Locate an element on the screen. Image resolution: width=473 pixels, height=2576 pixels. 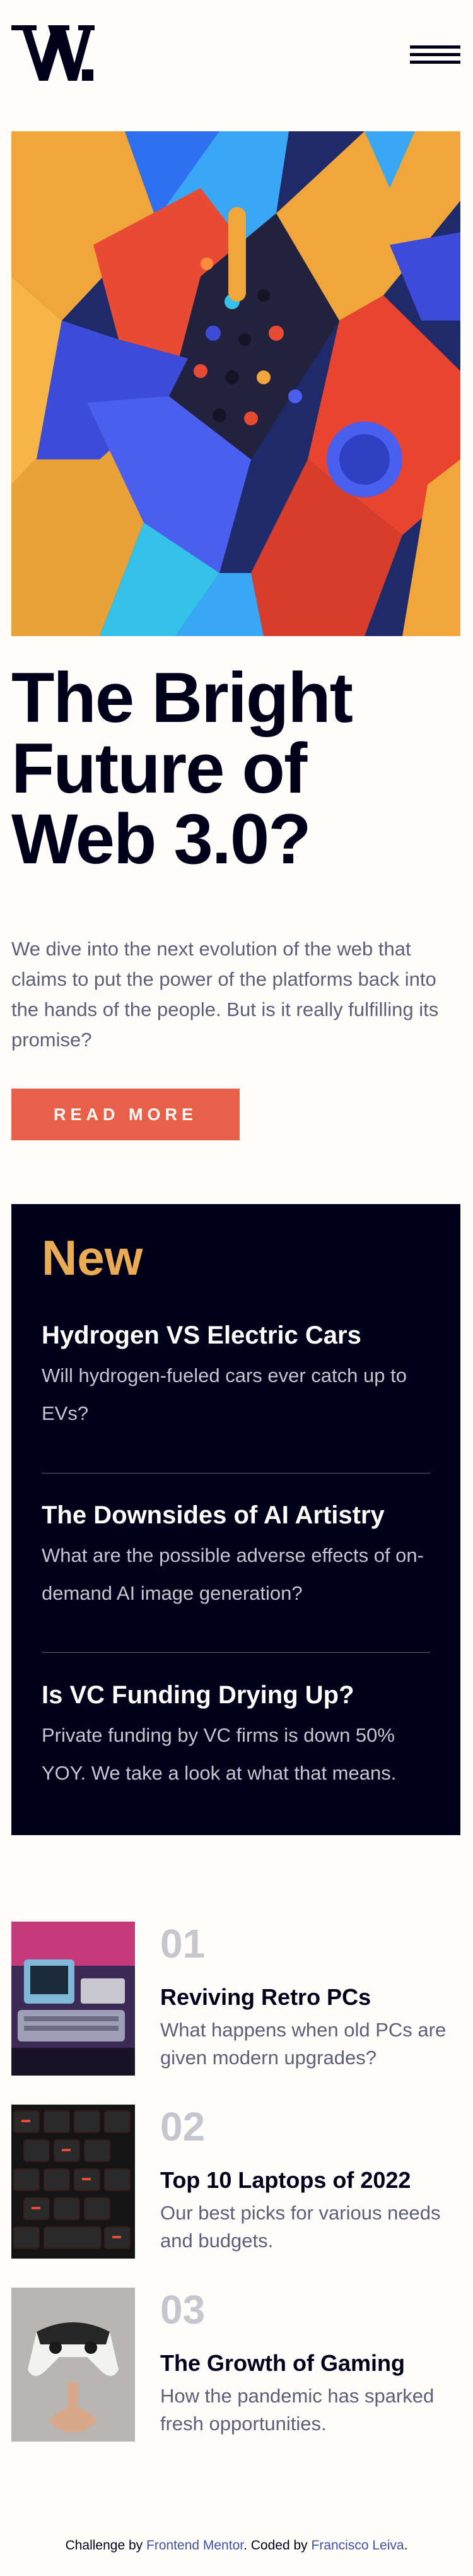
read-more-button: READ MORE is located at coordinates (125, 1114).